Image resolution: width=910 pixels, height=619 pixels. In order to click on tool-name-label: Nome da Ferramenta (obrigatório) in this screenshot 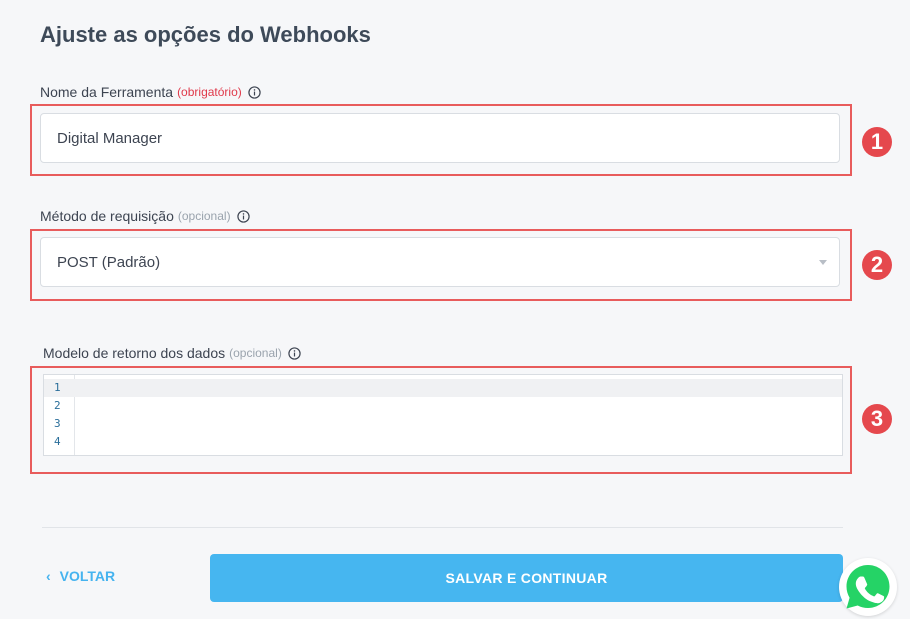, I will do `click(150, 92)`.